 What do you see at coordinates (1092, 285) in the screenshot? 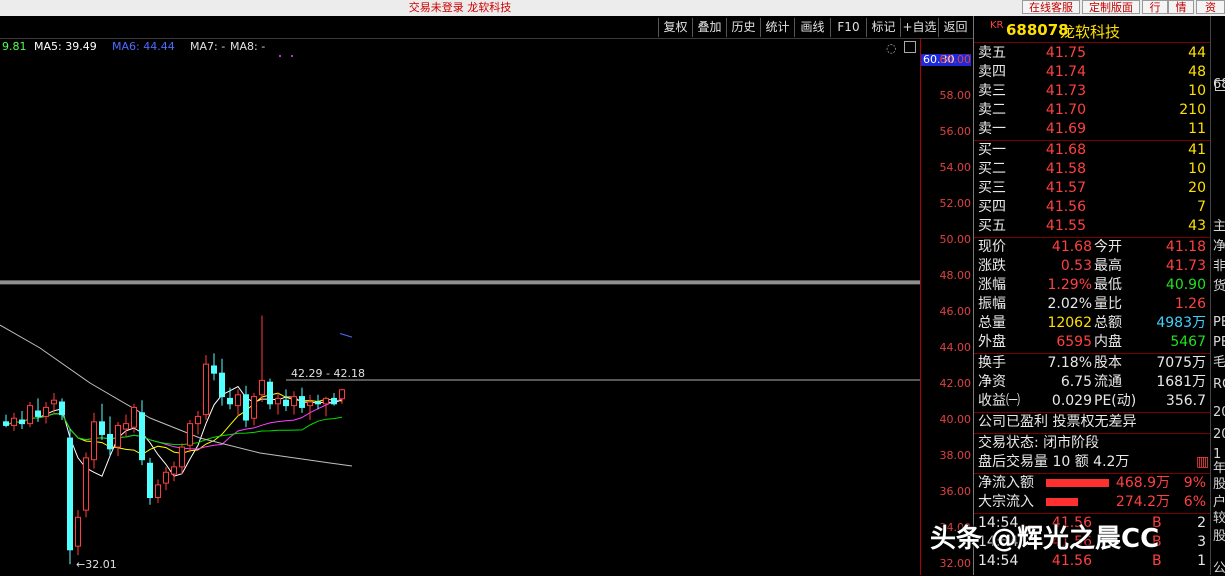
I see `stat-row: 涨幅 1.29% 最低 40.90` at bounding box center [1092, 285].